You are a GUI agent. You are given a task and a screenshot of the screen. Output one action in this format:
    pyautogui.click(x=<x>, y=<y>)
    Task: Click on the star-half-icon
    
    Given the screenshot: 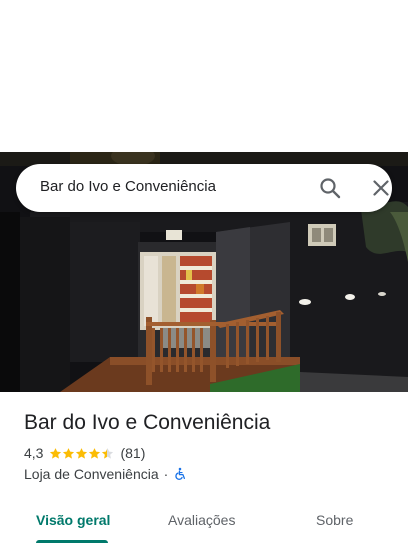 What is the action you would take?
    pyautogui.click(x=108, y=453)
    